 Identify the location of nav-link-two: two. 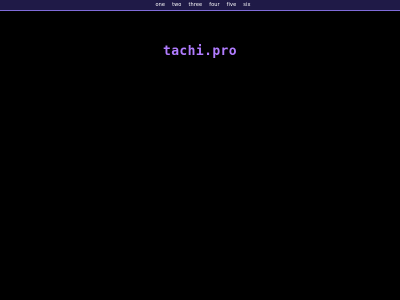
(176, 5).